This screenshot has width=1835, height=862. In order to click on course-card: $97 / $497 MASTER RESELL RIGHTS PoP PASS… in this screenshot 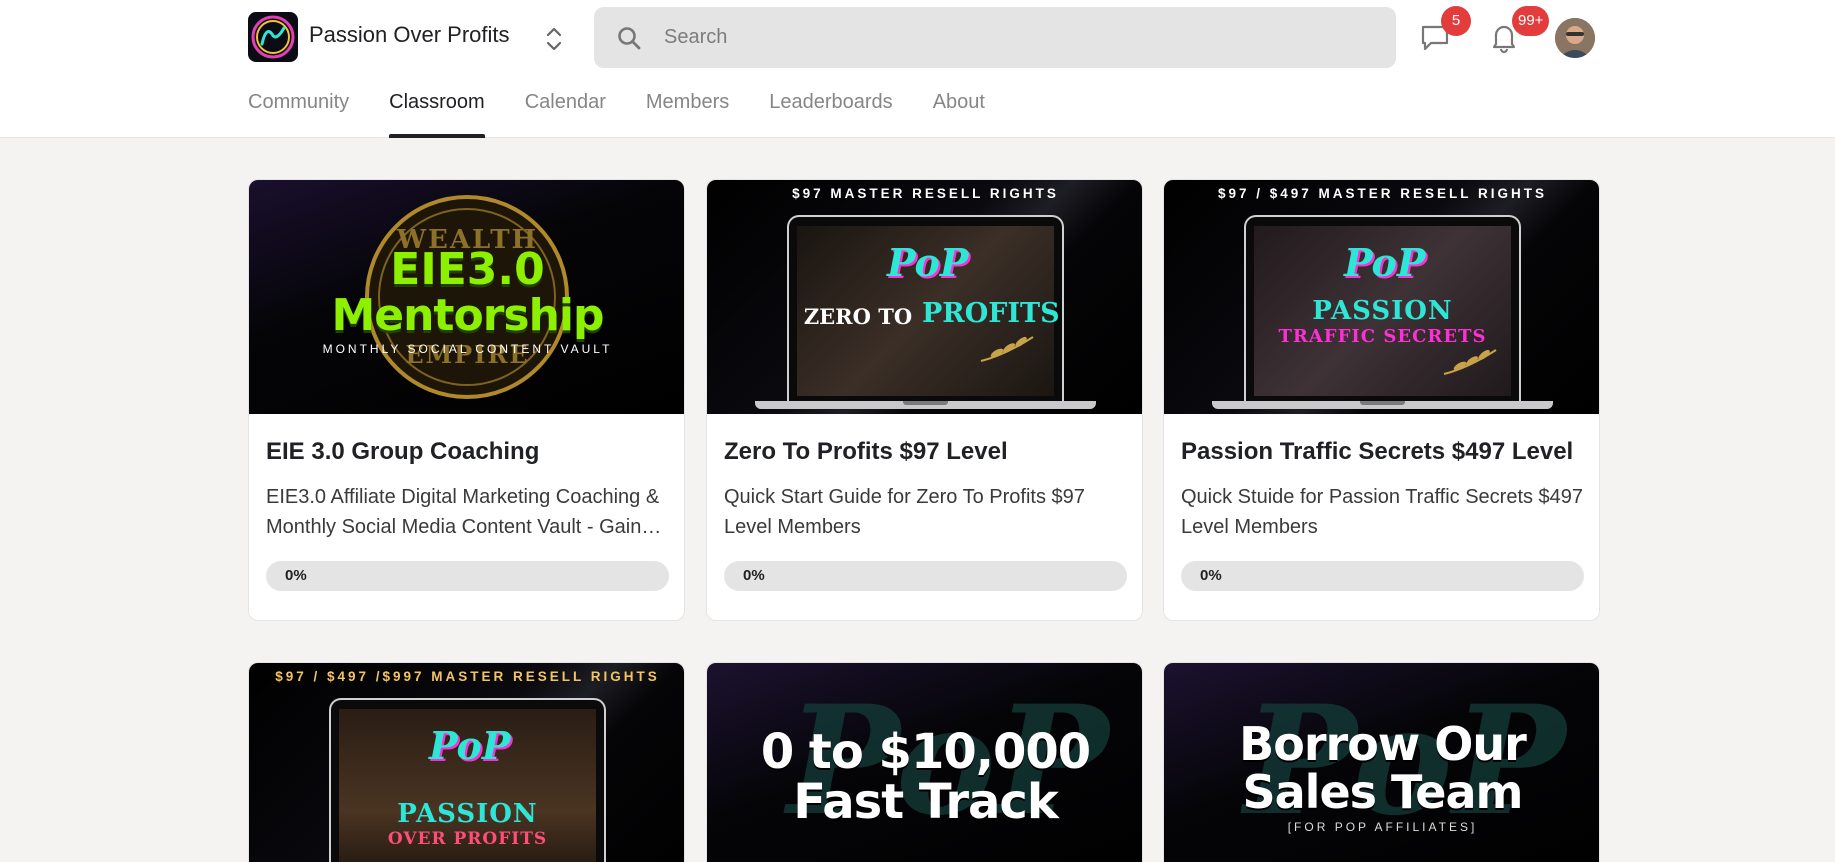, I will do `click(1381, 400)`.